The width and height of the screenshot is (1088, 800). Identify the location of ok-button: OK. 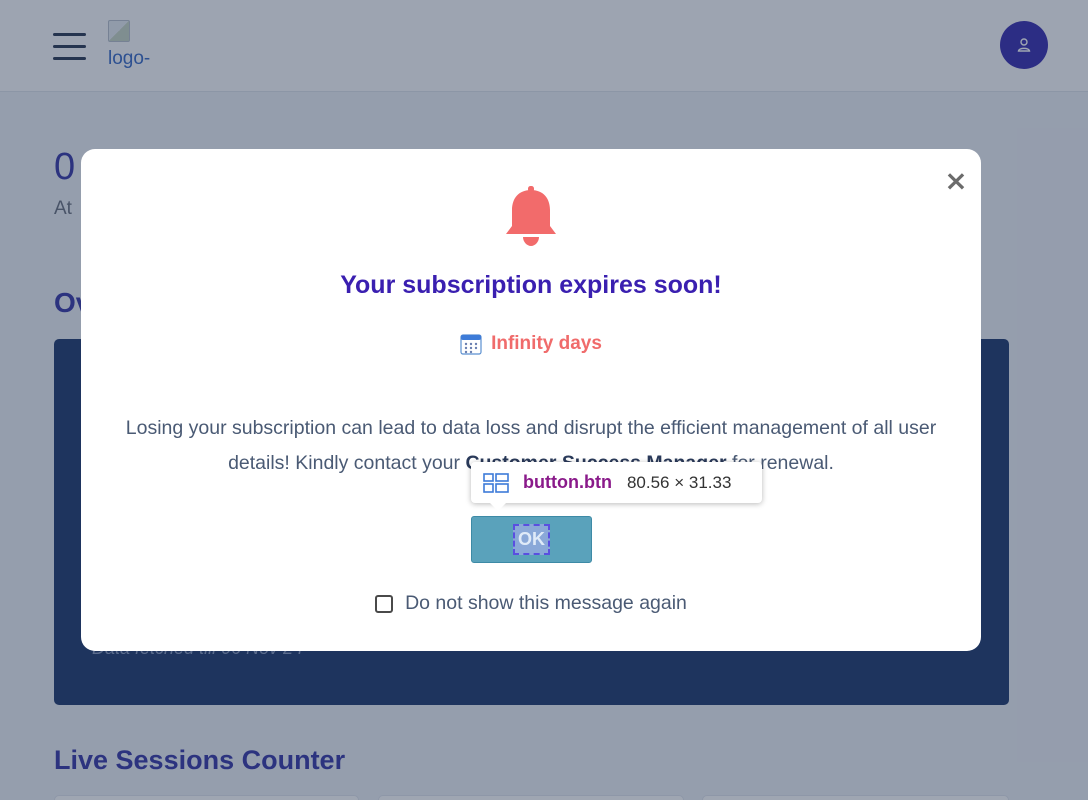
(531, 539).